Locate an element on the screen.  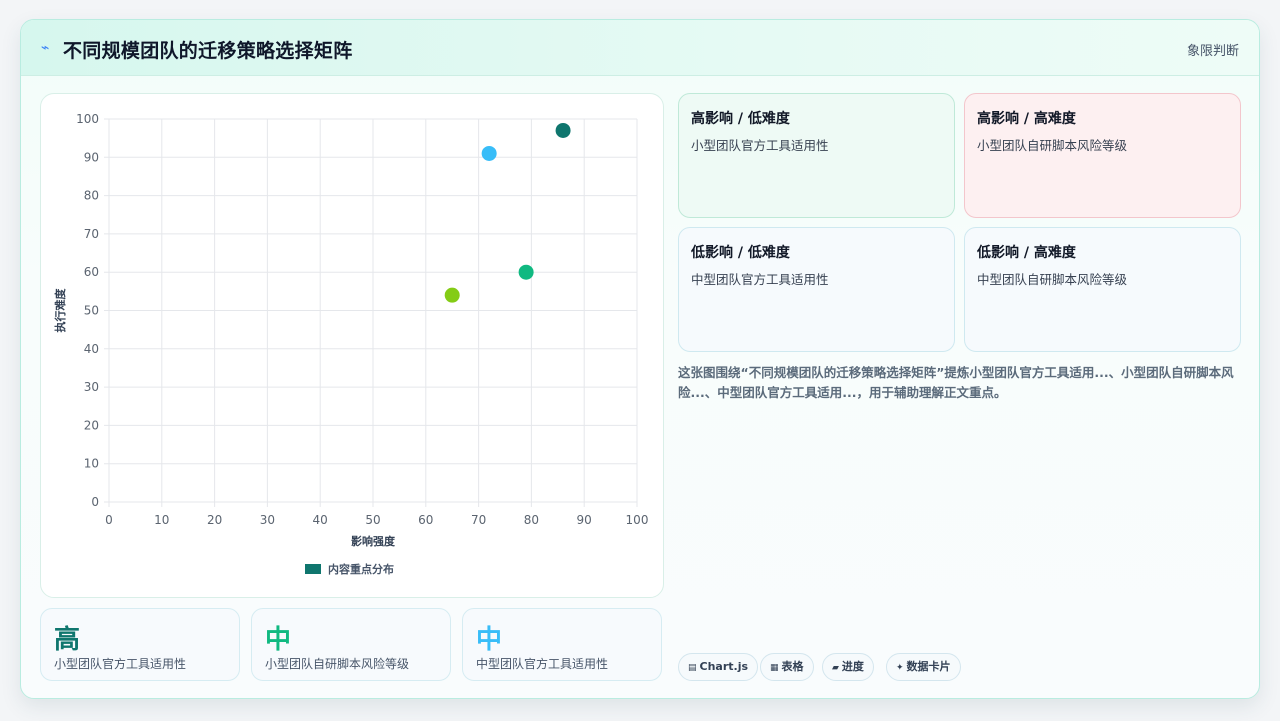
stat-value: 高 is located at coordinates (67, 640).